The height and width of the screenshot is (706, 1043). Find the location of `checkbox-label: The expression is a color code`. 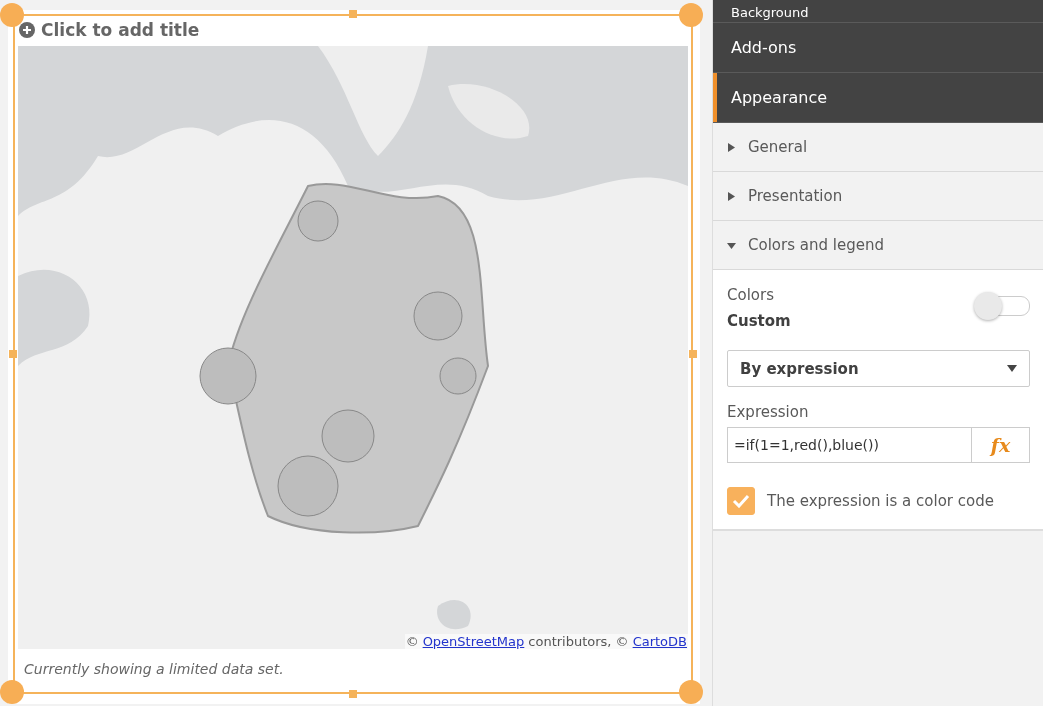

checkbox-label: The expression is a color code is located at coordinates (880, 501).